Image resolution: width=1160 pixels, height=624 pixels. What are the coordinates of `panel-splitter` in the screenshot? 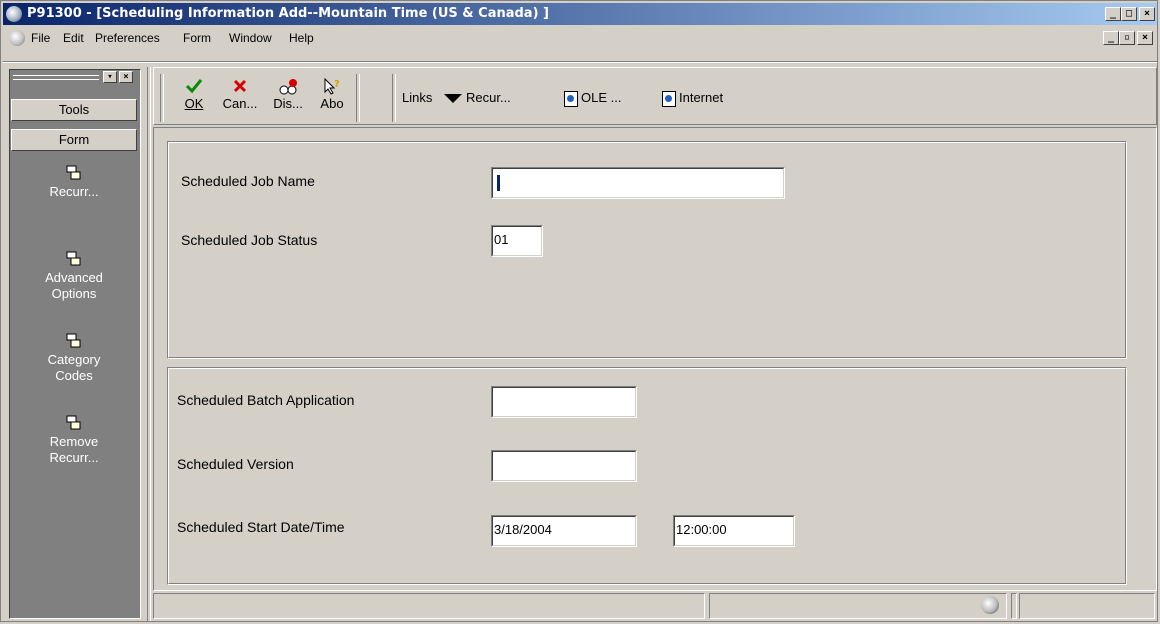 It's located at (149, 344).